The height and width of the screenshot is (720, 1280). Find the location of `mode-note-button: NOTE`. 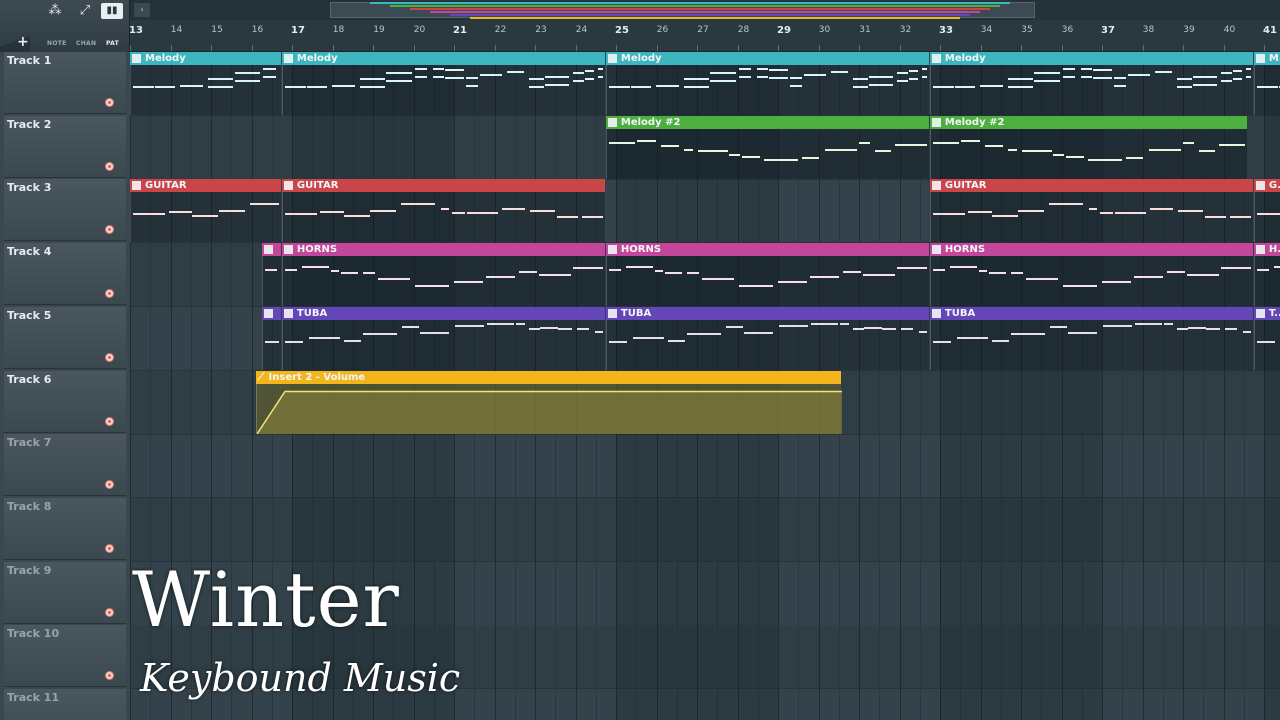

mode-note-button: NOTE is located at coordinates (57, 43).